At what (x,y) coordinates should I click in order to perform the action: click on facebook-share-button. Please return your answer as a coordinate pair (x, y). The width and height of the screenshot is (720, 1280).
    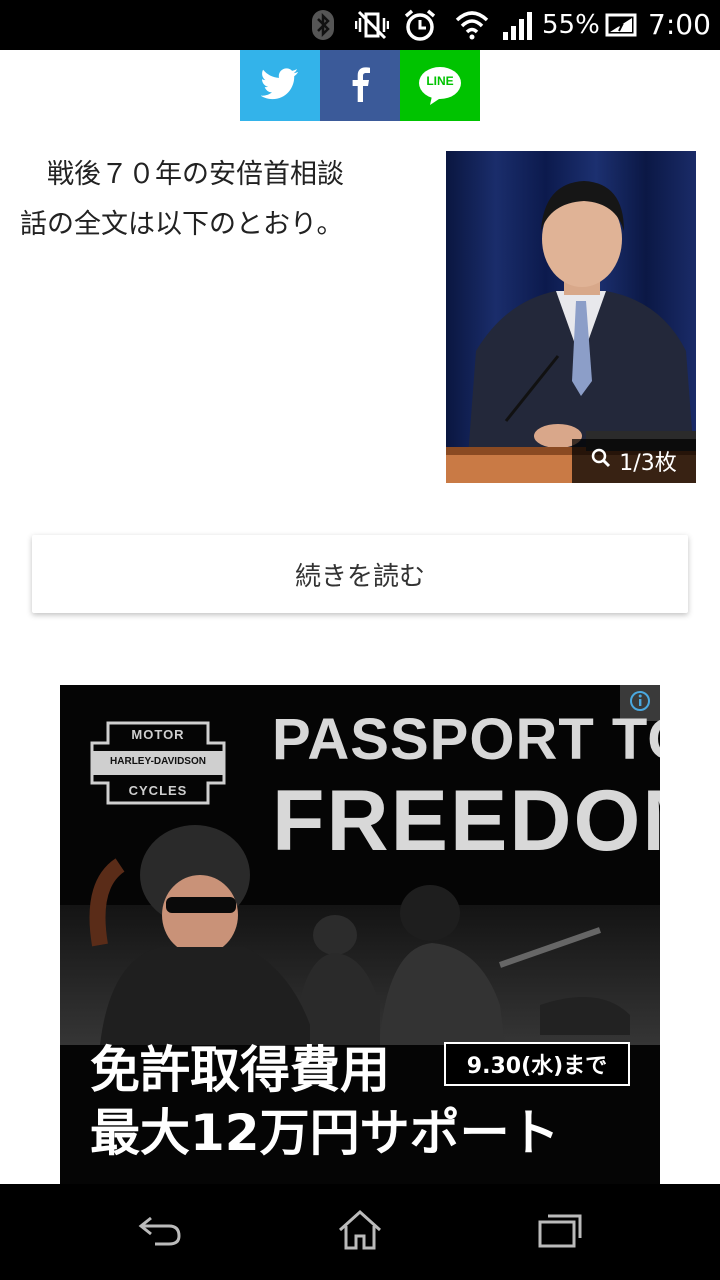
    Looking at the image, I should click on (360, 85).